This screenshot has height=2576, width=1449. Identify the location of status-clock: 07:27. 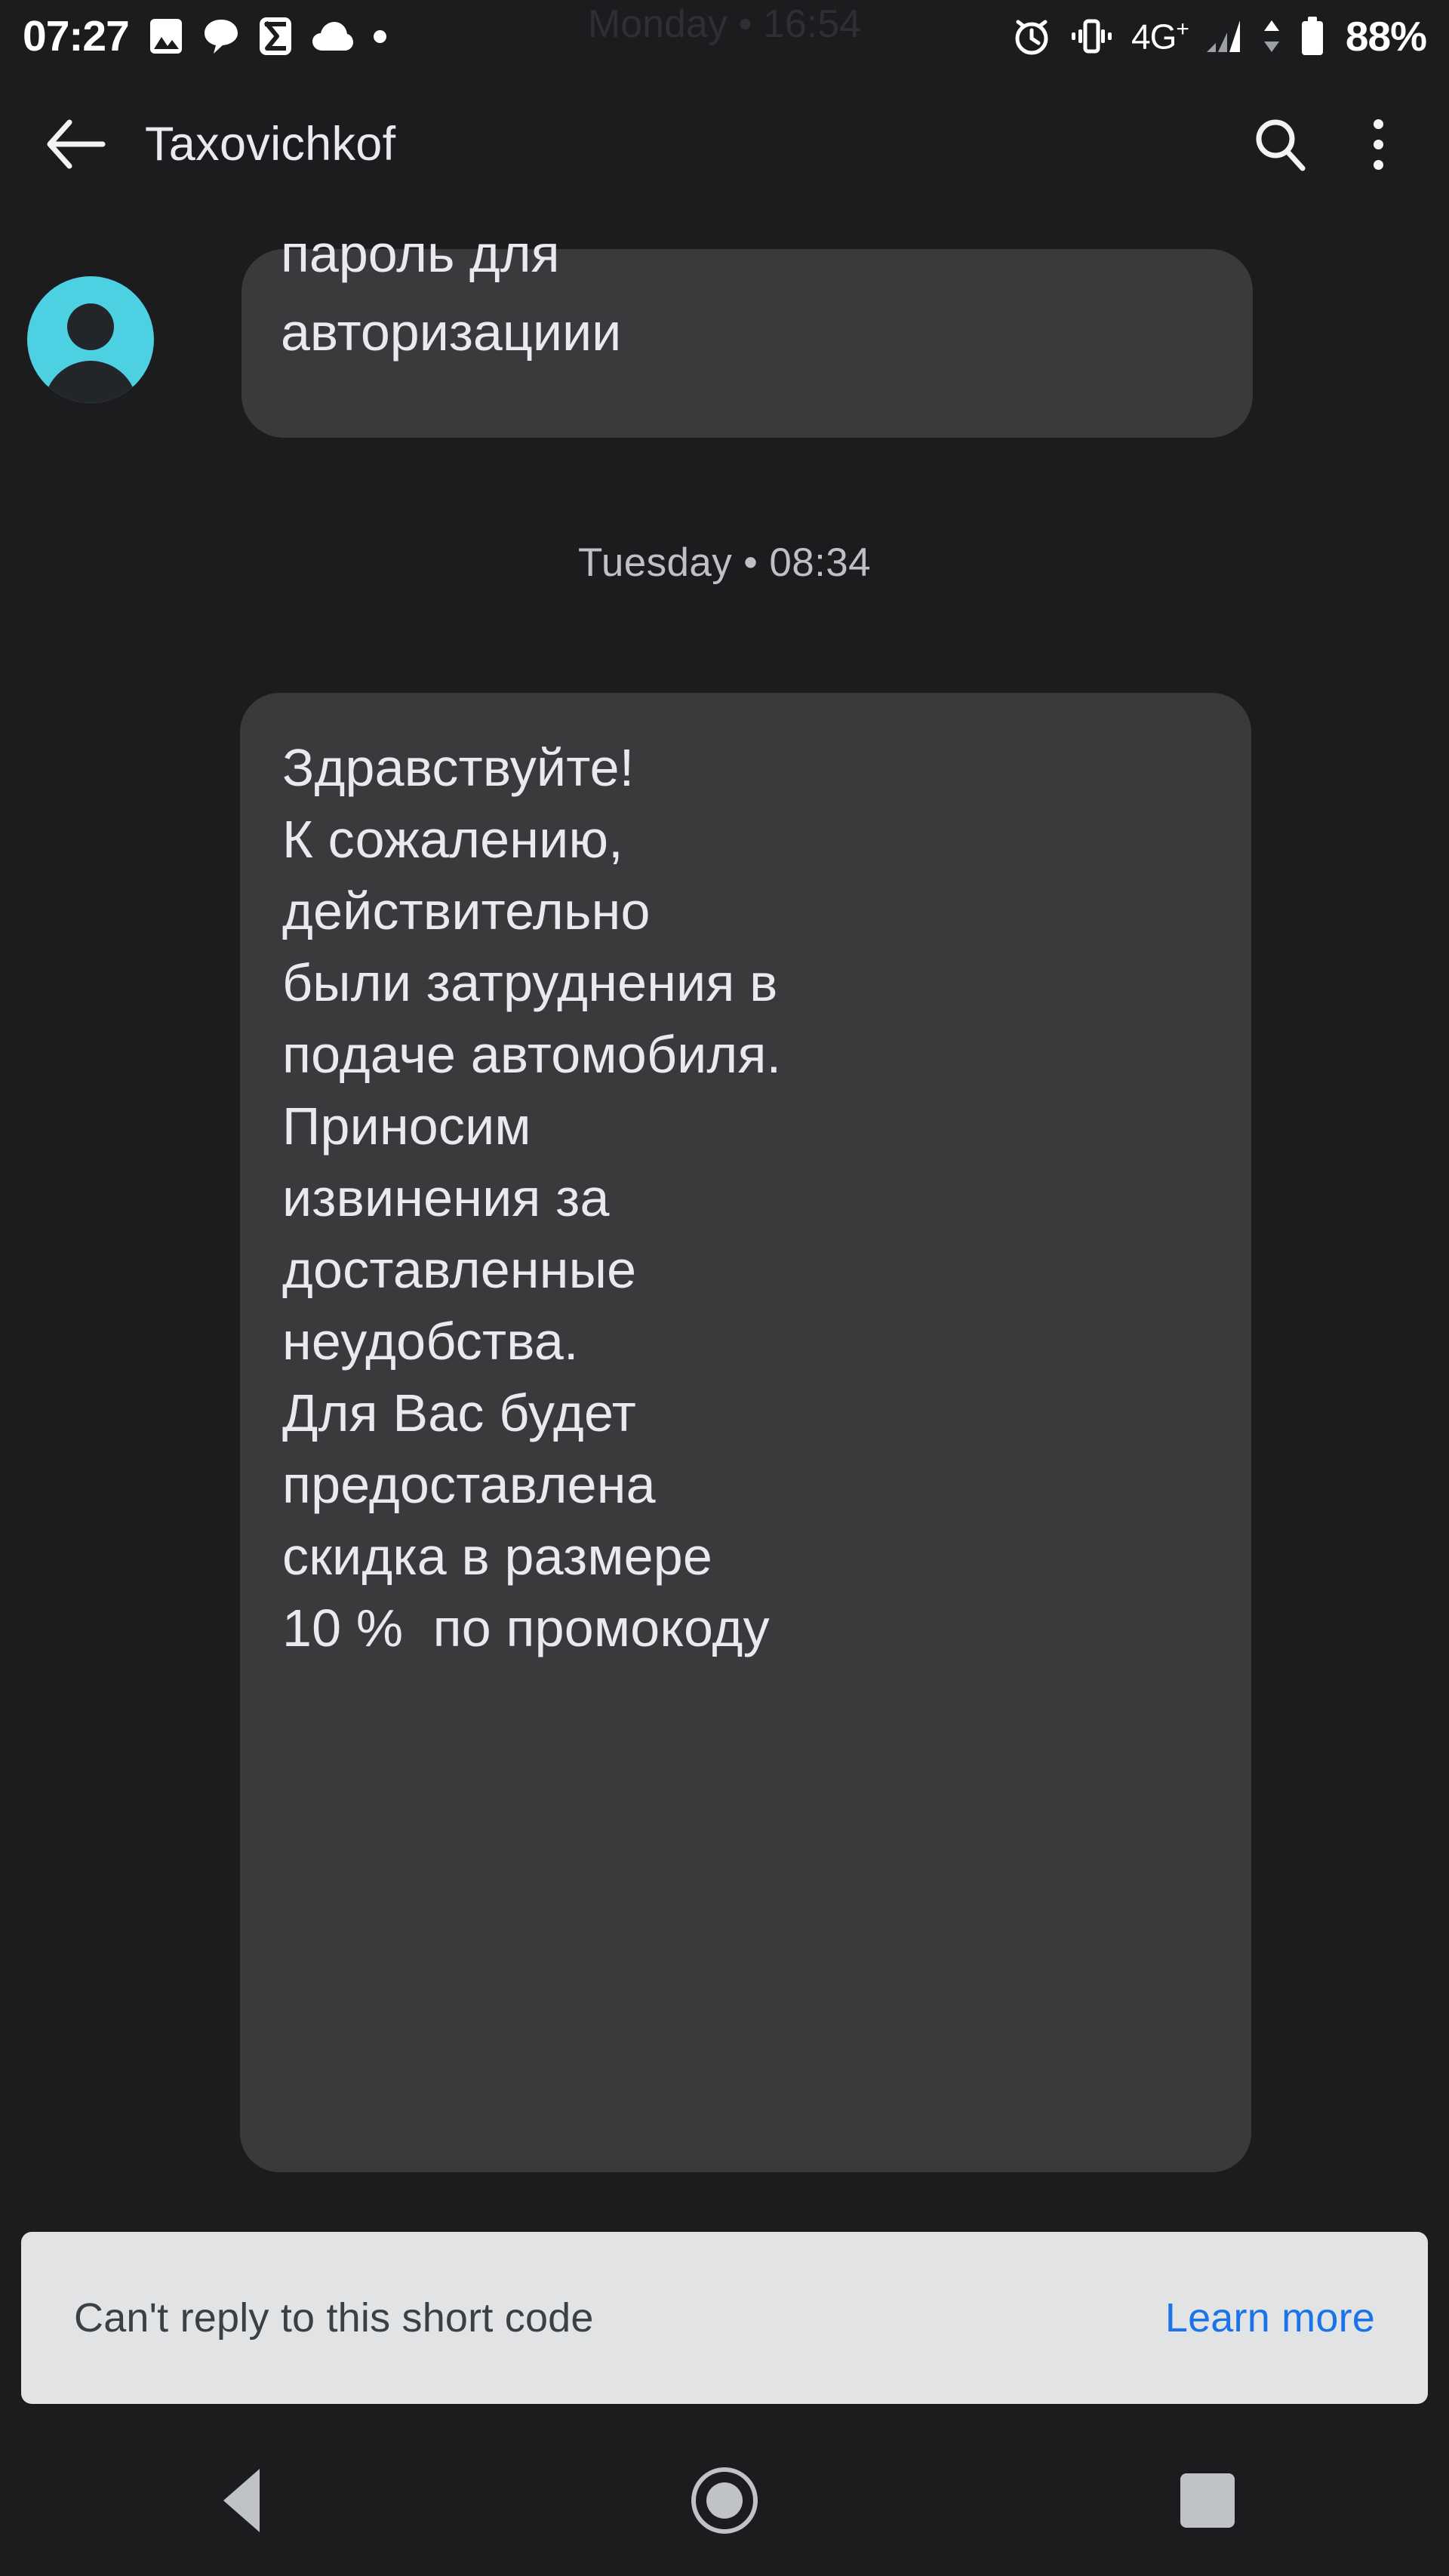
(76, 35).